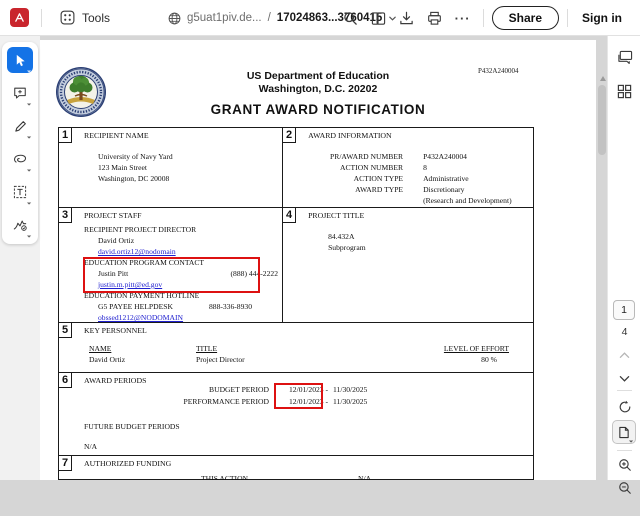 The image size is (640, 516). Describe the element at coordinates (20, 143) in the screenshot. I see `annotation-tool-panel` at that location.